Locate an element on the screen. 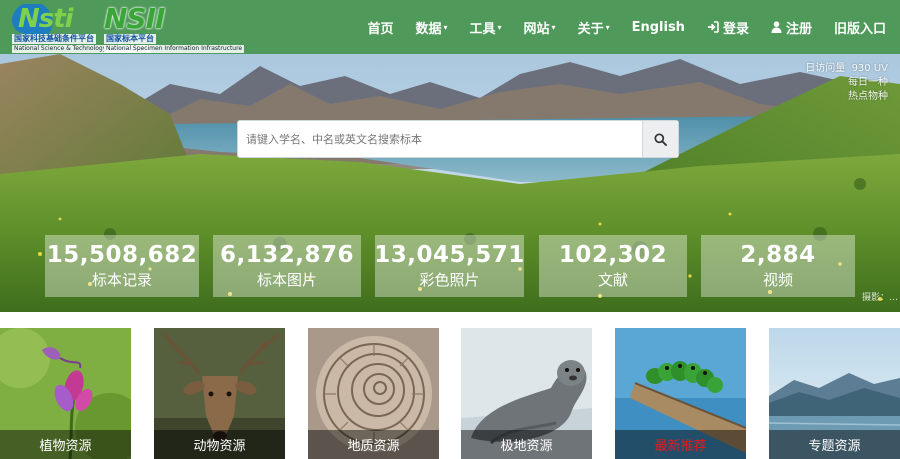 This screenshot has width=900, height=459. stat-value: 15,508,682 is located at coordinates (122, 255).